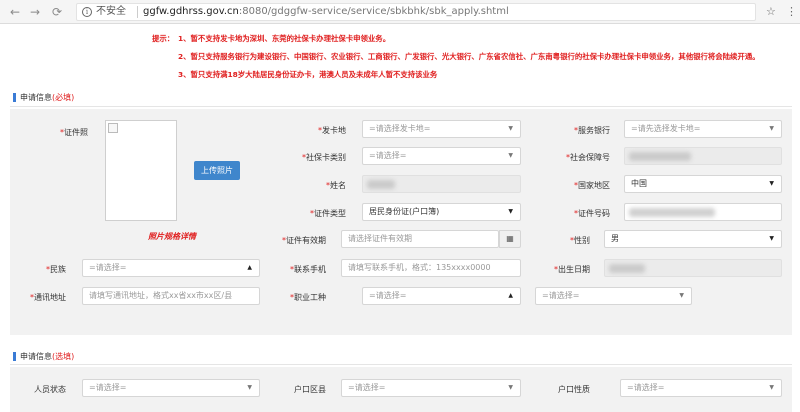 The image size is (800, 412). What do you see at coordinates (87, 12) in the screenshot?
I see `info-icon: i` at bounding box center [87, 12].